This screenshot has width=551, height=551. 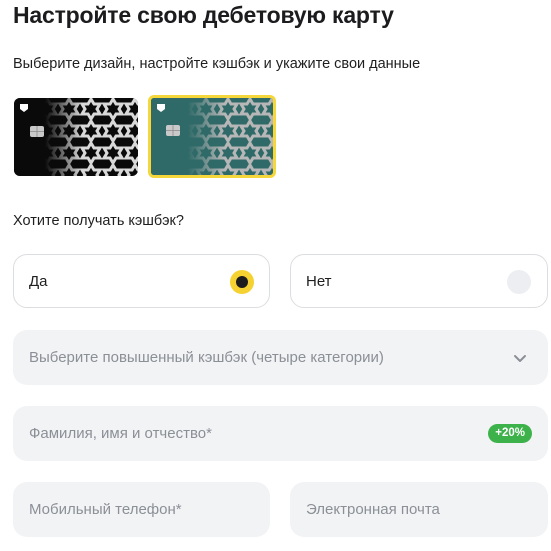 What do you see at coordinates (105, 509) in the screenshot?
I see `phone-placeholder: Мобильный телефон*` at bounding box center [105, 509].